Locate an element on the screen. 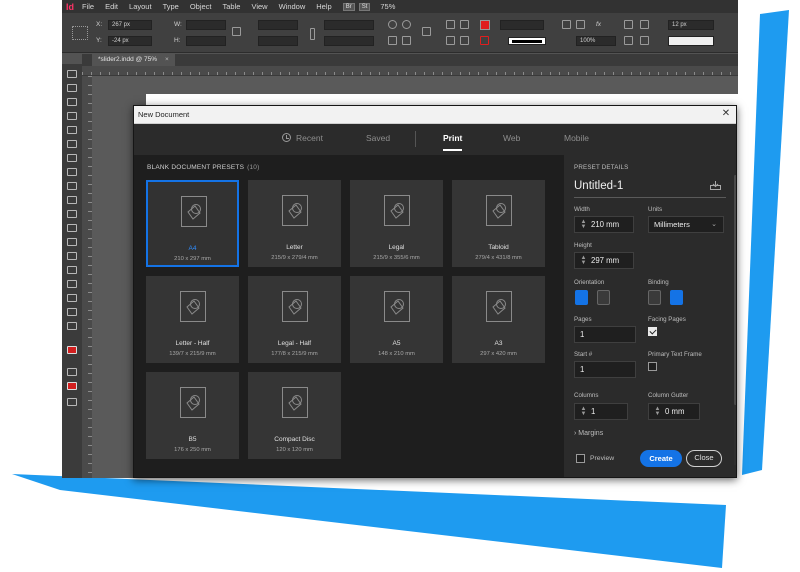 Image resolution: width=800 pixels, height=572 pixels. menu-help: Help is located at coordinates (323, 6).